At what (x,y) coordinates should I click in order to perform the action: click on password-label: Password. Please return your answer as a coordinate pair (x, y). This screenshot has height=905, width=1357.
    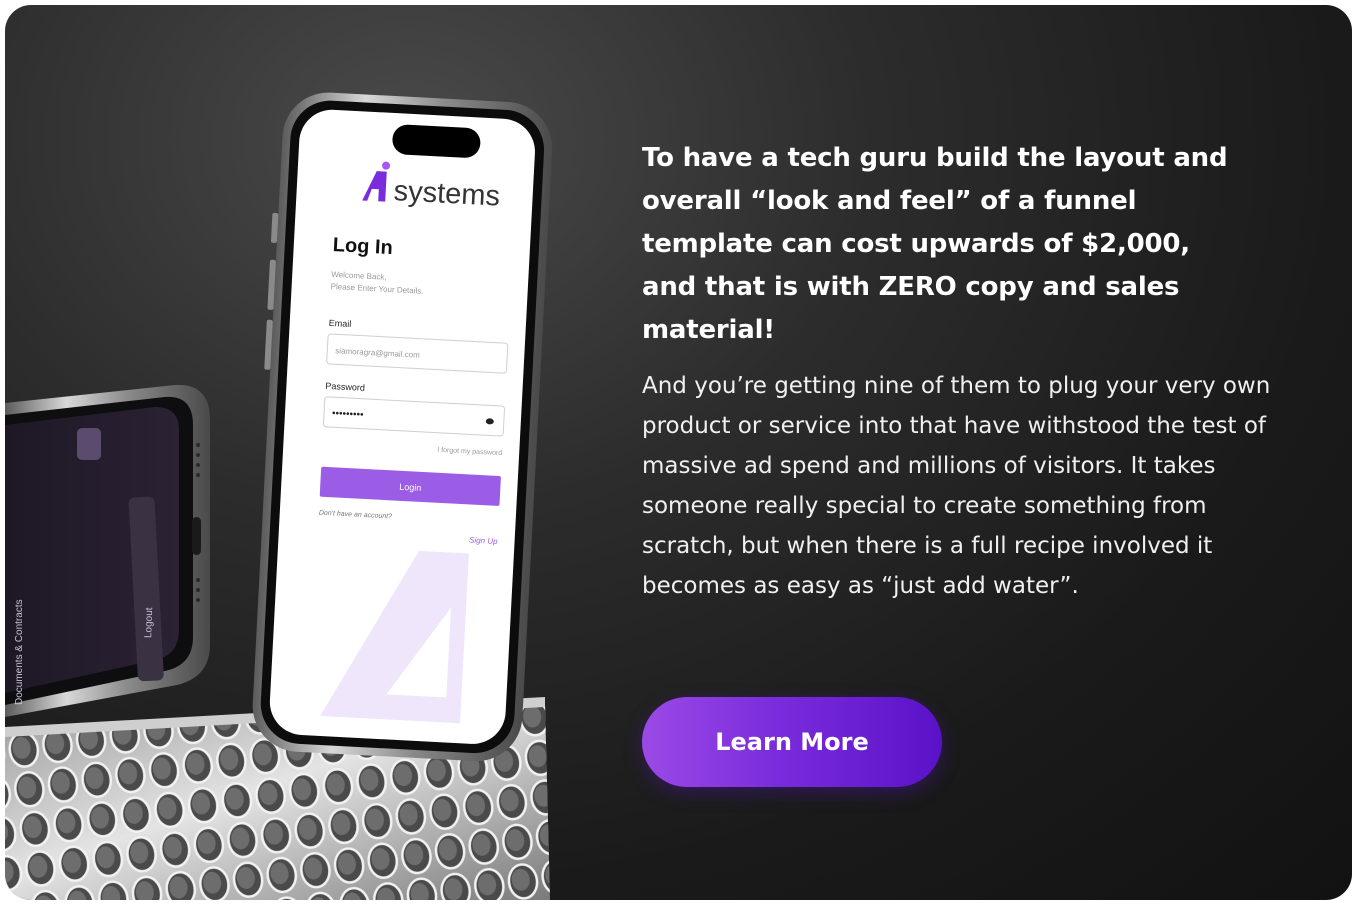
    Looking at the image, I should click on (345, 387).